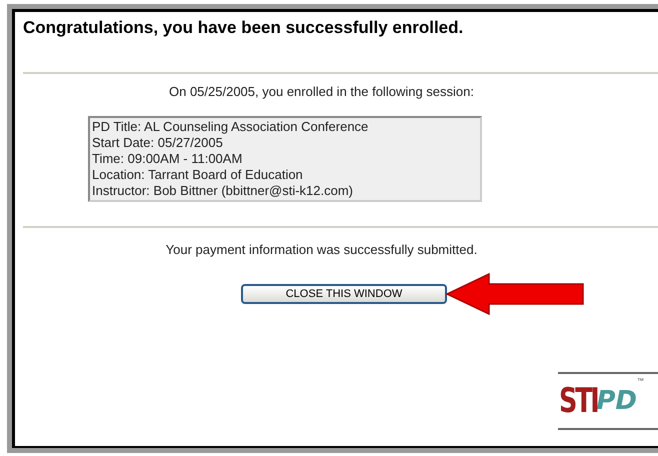 The image size is (658, 456). Describe the element at coordinates (616, 401) in the screenshot. I see `logo-pd-text: PD` at that location.